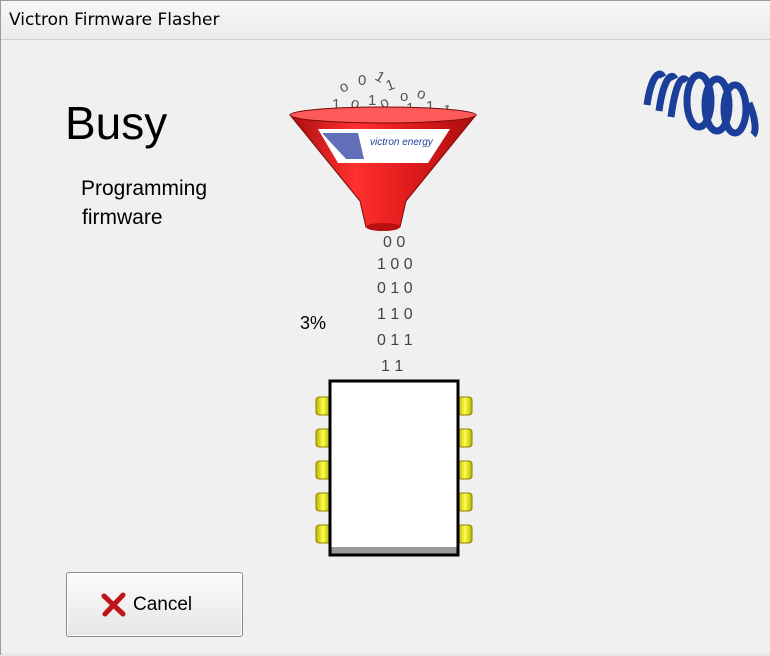 The height and width of the screenshot is (656, 770). What do you see at coordinates (392, 366) in the screenshot?
I see `bit-row: 1 1` at bounding box center [392, 366].